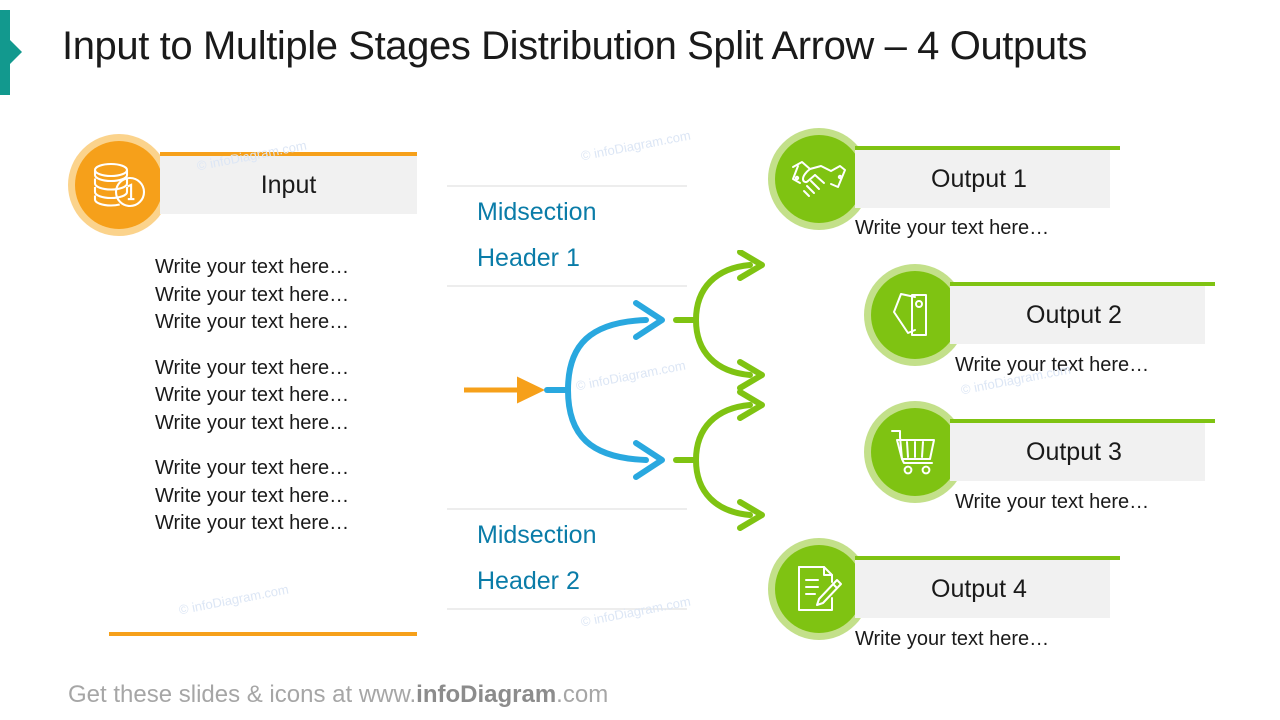  I want to click on output-3-pill: Output 3, so click(1082, 450).